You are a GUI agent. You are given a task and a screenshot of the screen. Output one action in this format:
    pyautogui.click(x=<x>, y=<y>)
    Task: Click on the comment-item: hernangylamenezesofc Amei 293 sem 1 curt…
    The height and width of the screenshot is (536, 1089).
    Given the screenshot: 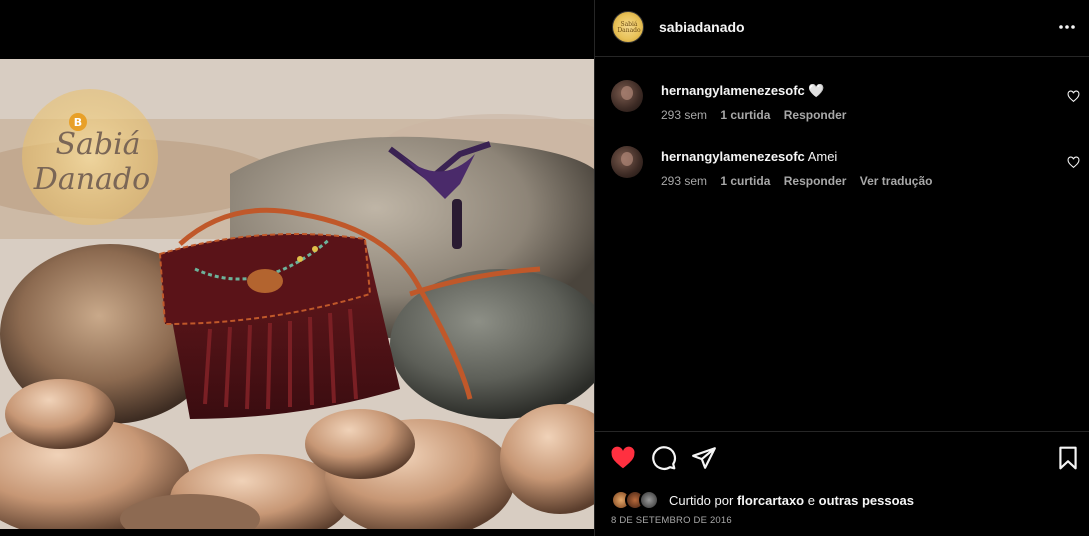 What is the action you would take?
    pyautogui.click(x=842, y=170)
    